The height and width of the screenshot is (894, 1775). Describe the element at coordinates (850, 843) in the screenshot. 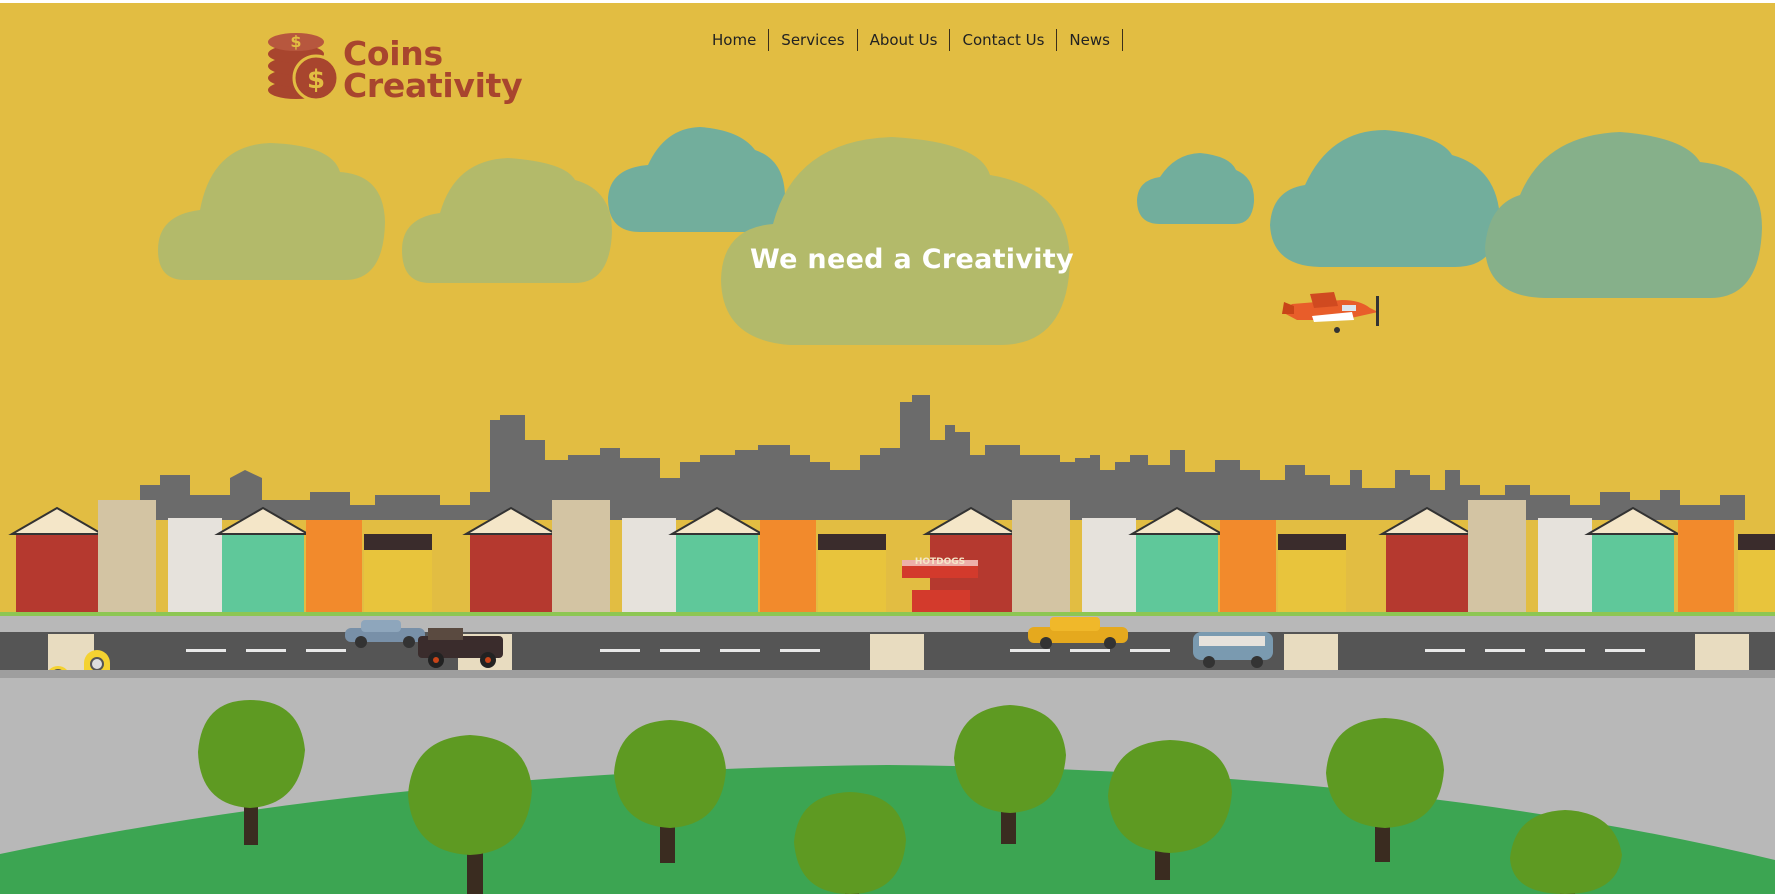

I see `tree-icon` at that location.